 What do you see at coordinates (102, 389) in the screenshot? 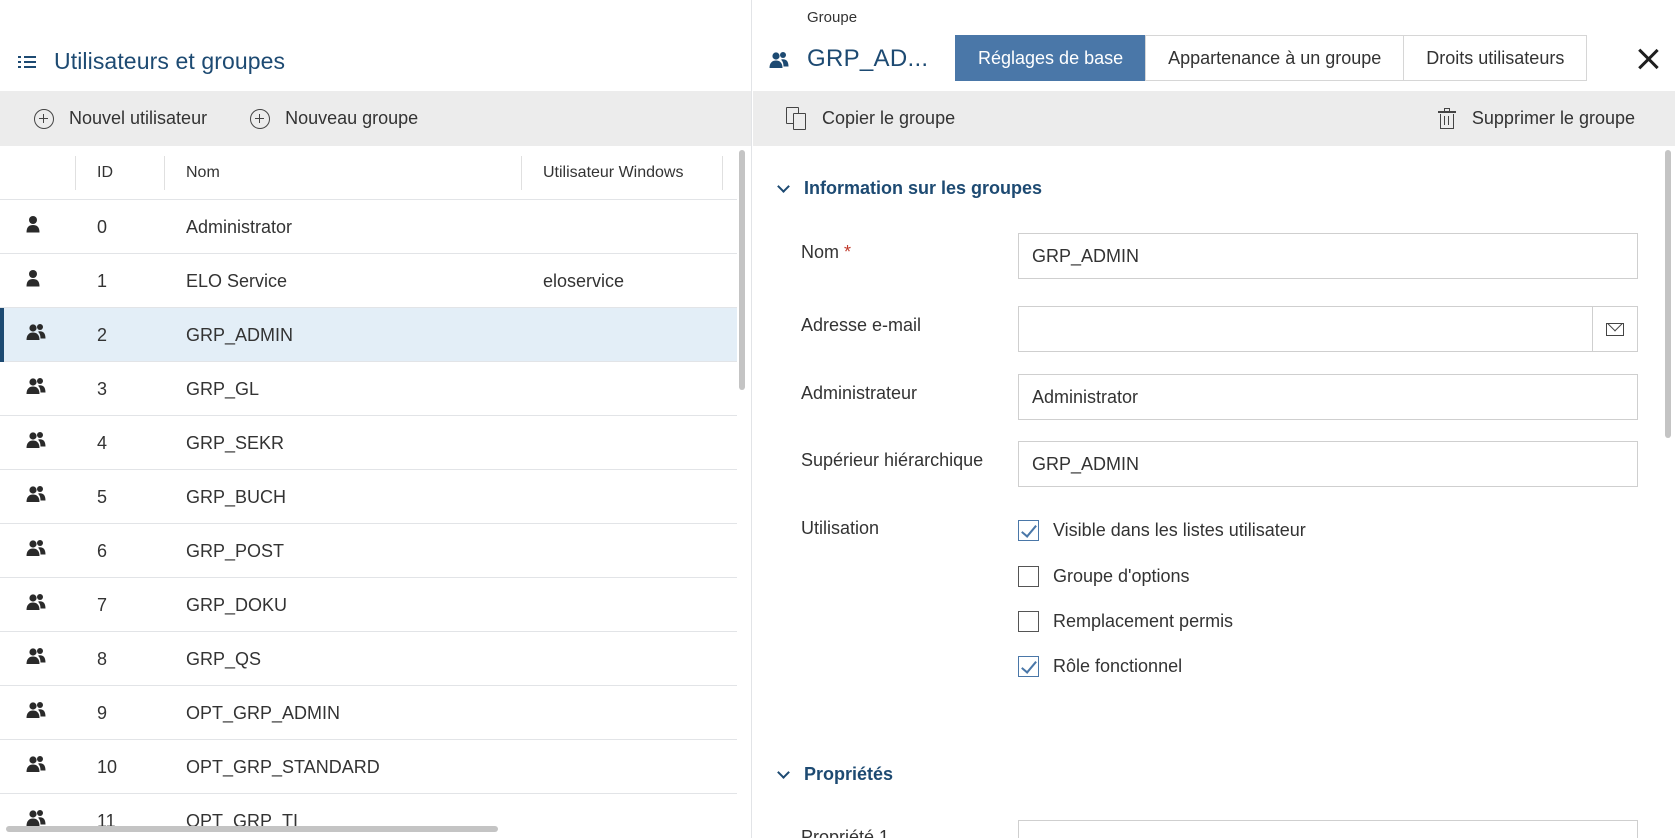
I see `cell-id: 3` at bounding box center [102, 389].